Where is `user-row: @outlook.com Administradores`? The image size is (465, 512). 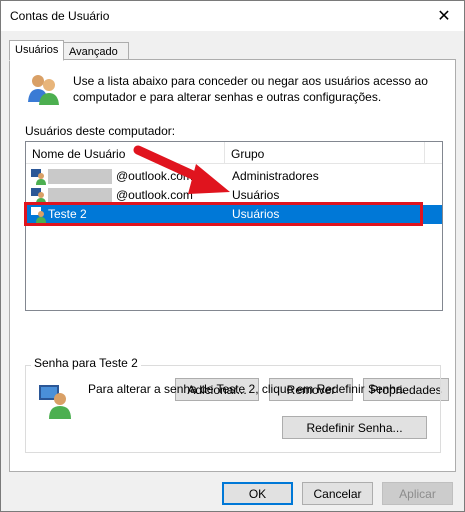
user-row: @outlook.com Administradores is located at coordinates (234, 176).